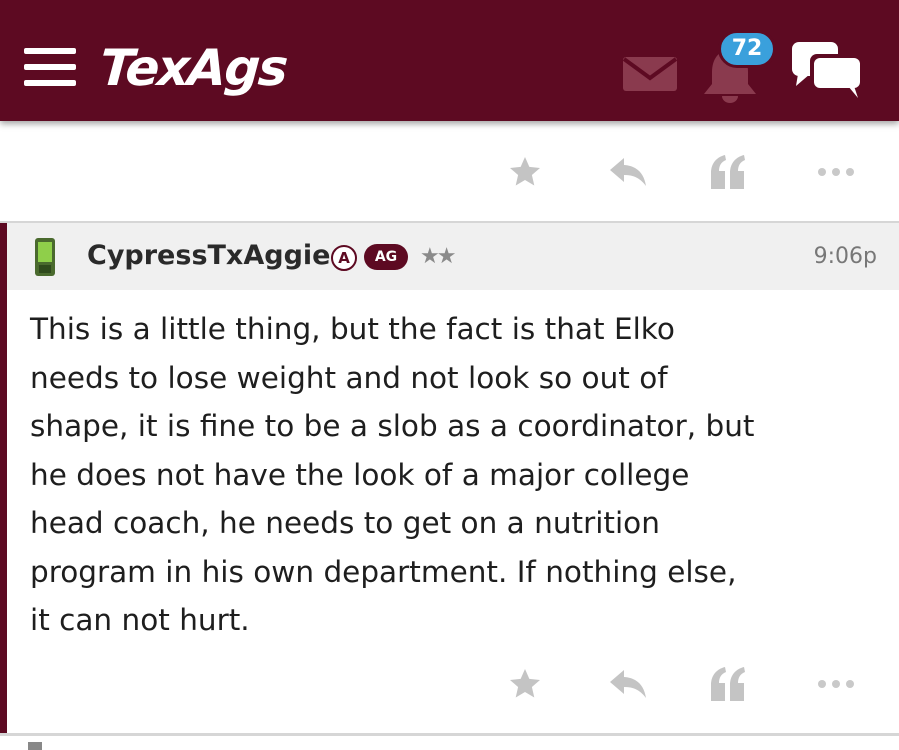 This screenshot has height=750, width=899. I want to click on previous-post, so click(449, 171).